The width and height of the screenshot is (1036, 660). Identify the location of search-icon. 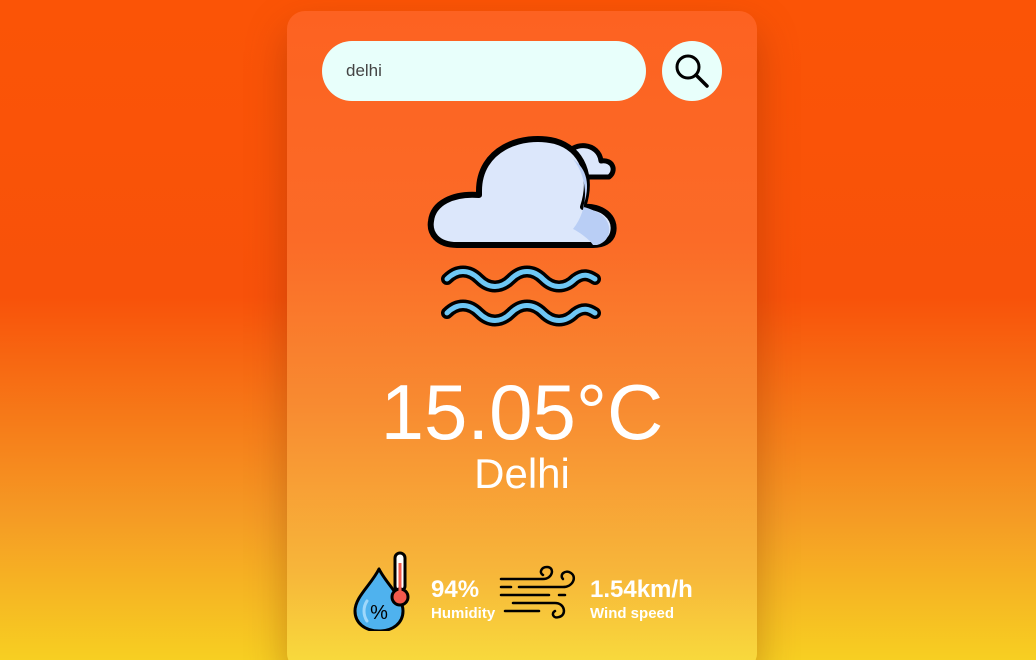
(692, 71).